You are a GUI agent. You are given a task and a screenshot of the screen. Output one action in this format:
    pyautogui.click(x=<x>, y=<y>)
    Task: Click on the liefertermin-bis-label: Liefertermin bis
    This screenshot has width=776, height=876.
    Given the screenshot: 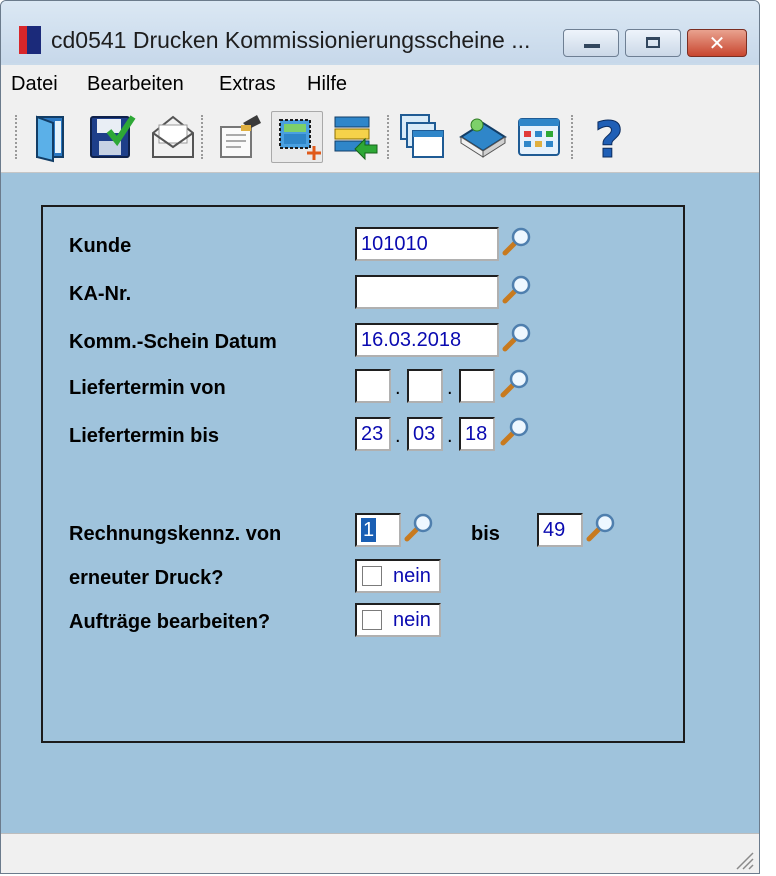 What is the action you would take?
    pyautogui.click(x=144, y=436)
    